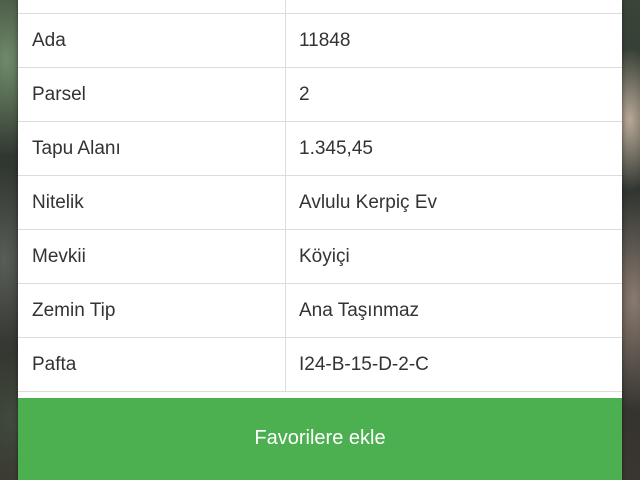 This screenshot has height=480, width=640. Describe the element at coordinates (152, 6) in the screenshot. I see `row-label` at that location.